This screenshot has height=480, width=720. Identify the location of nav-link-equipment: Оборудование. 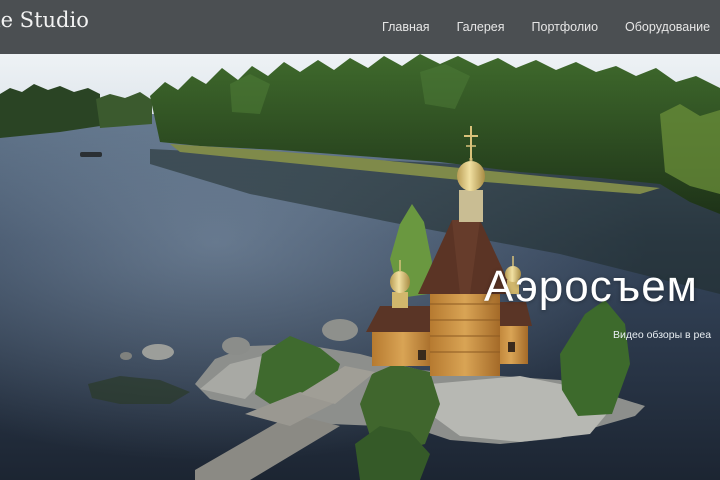
(667, 27).